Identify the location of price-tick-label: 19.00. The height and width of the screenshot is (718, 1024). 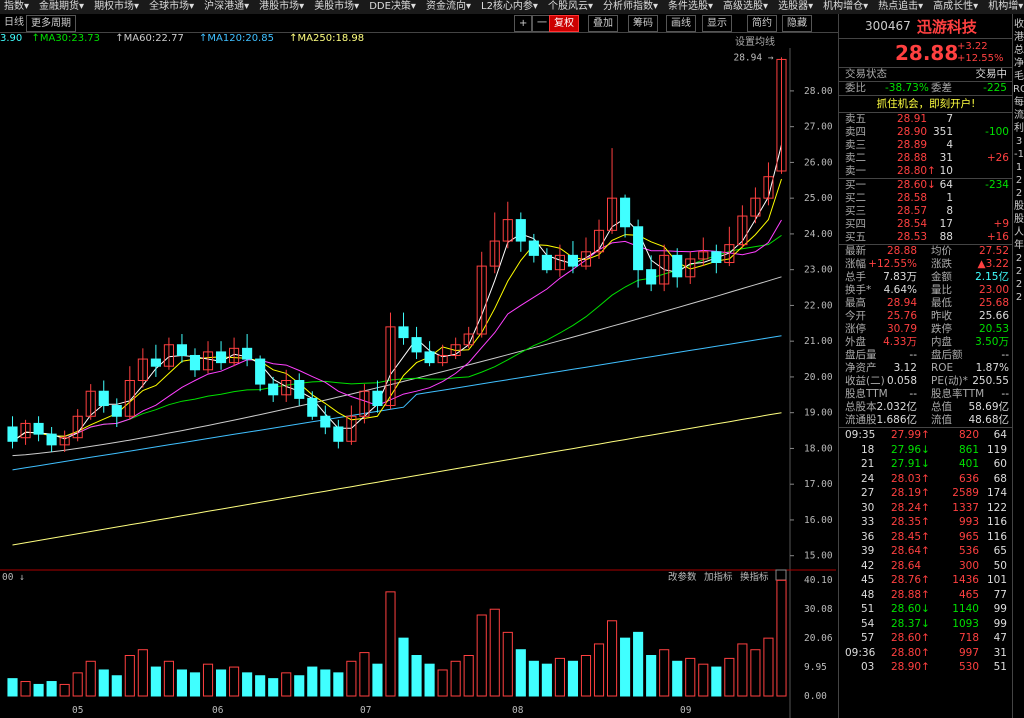
(818, 413).